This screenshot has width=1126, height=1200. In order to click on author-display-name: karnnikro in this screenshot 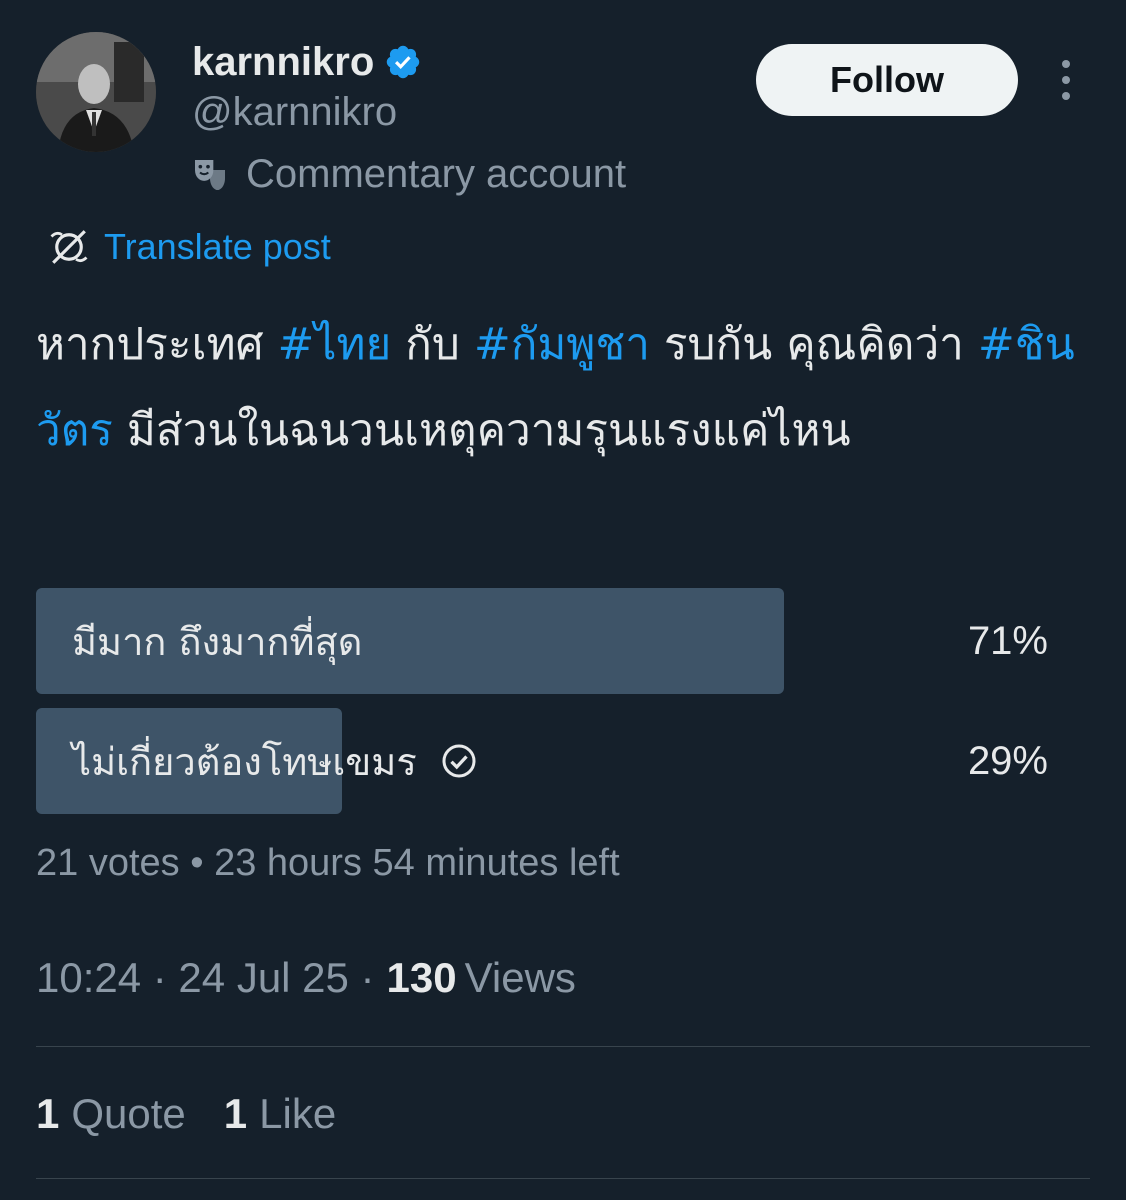, I will do `click(283, 62)`.